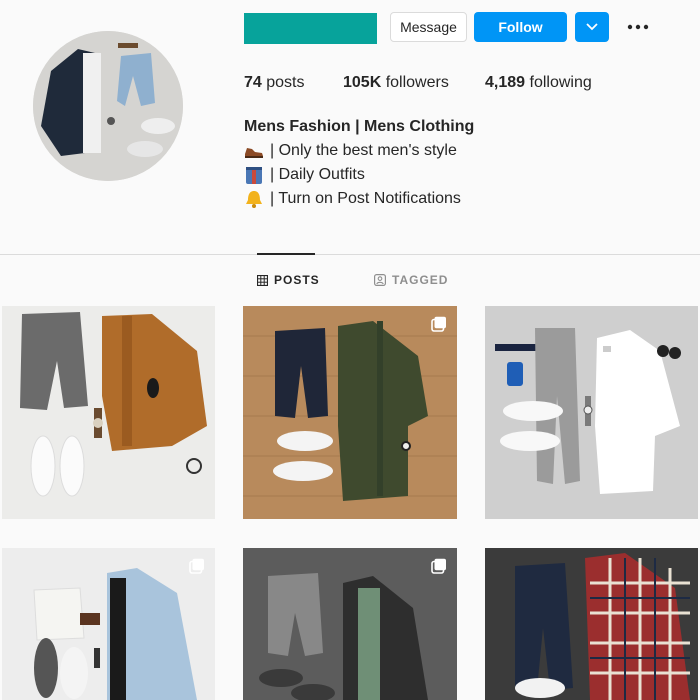 This screenshot has height=700, width=700. What do you see at coordinates (505, 82) in the screenshot?
I see `stat-number: 4,189` at bounding box center [505, 82].